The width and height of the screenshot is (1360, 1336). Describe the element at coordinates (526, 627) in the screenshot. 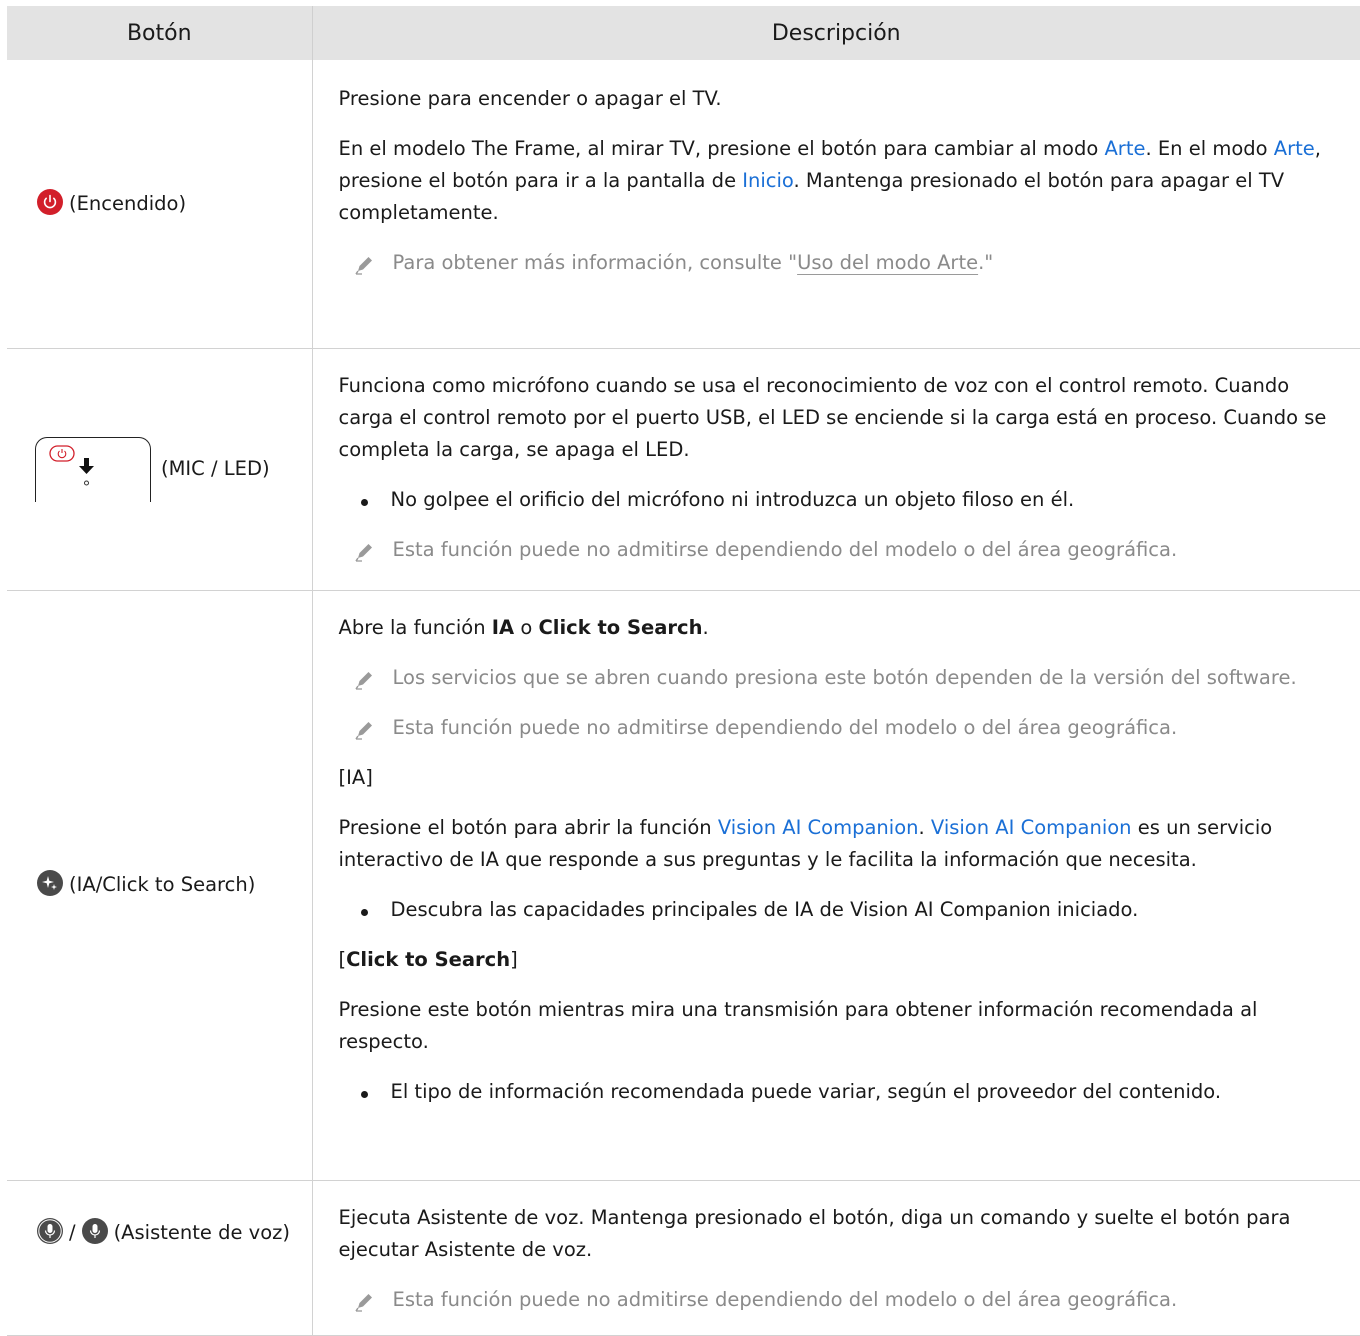

I see `text: o` at that location.